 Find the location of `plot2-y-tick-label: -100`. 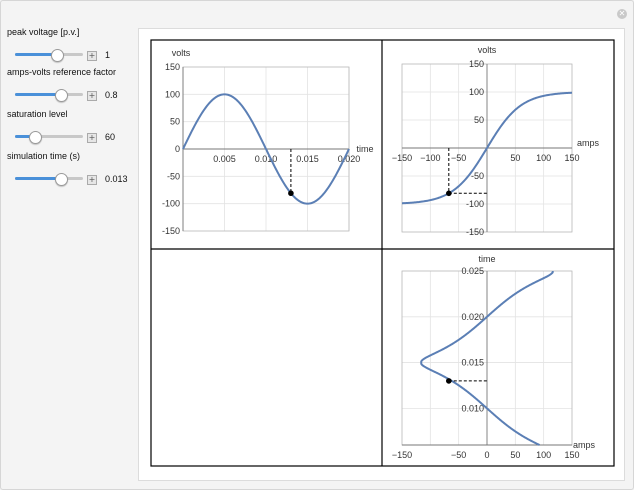

plot2-y-tick-label: -100 is located at coordinates (475, 204).